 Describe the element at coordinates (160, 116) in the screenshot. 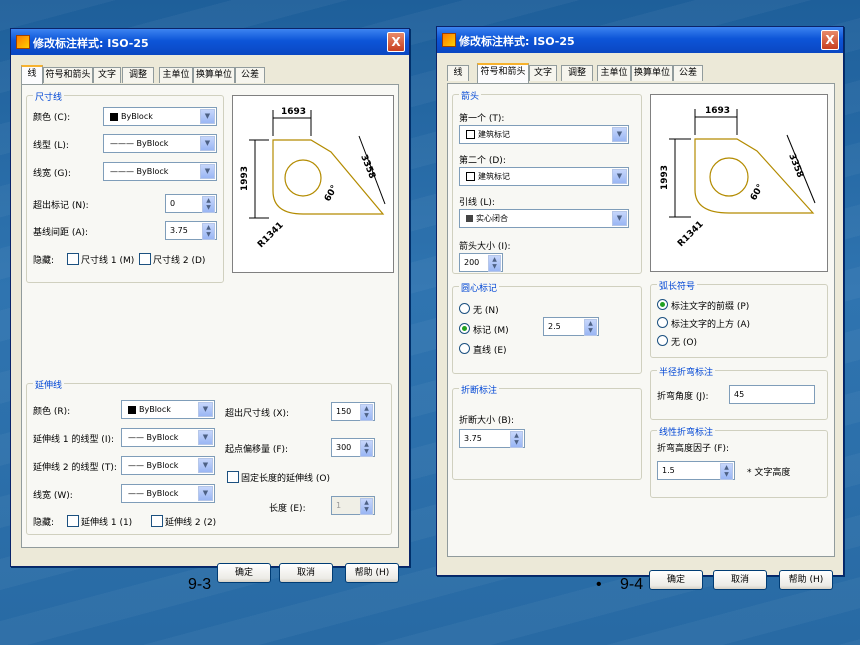

I see `color-combo: ByBlock ▼` at that location.